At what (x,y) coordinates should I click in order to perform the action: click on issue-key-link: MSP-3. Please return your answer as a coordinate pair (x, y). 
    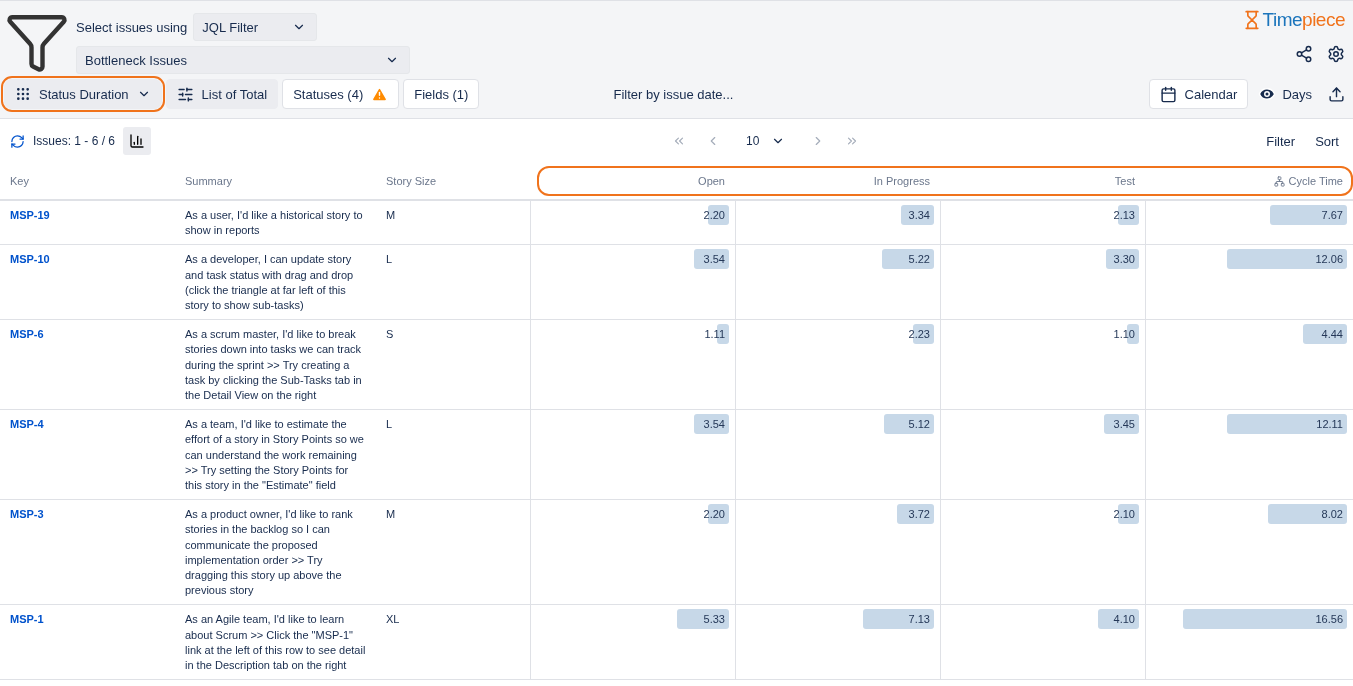
    Looking at the image, I should click on (27, 514).